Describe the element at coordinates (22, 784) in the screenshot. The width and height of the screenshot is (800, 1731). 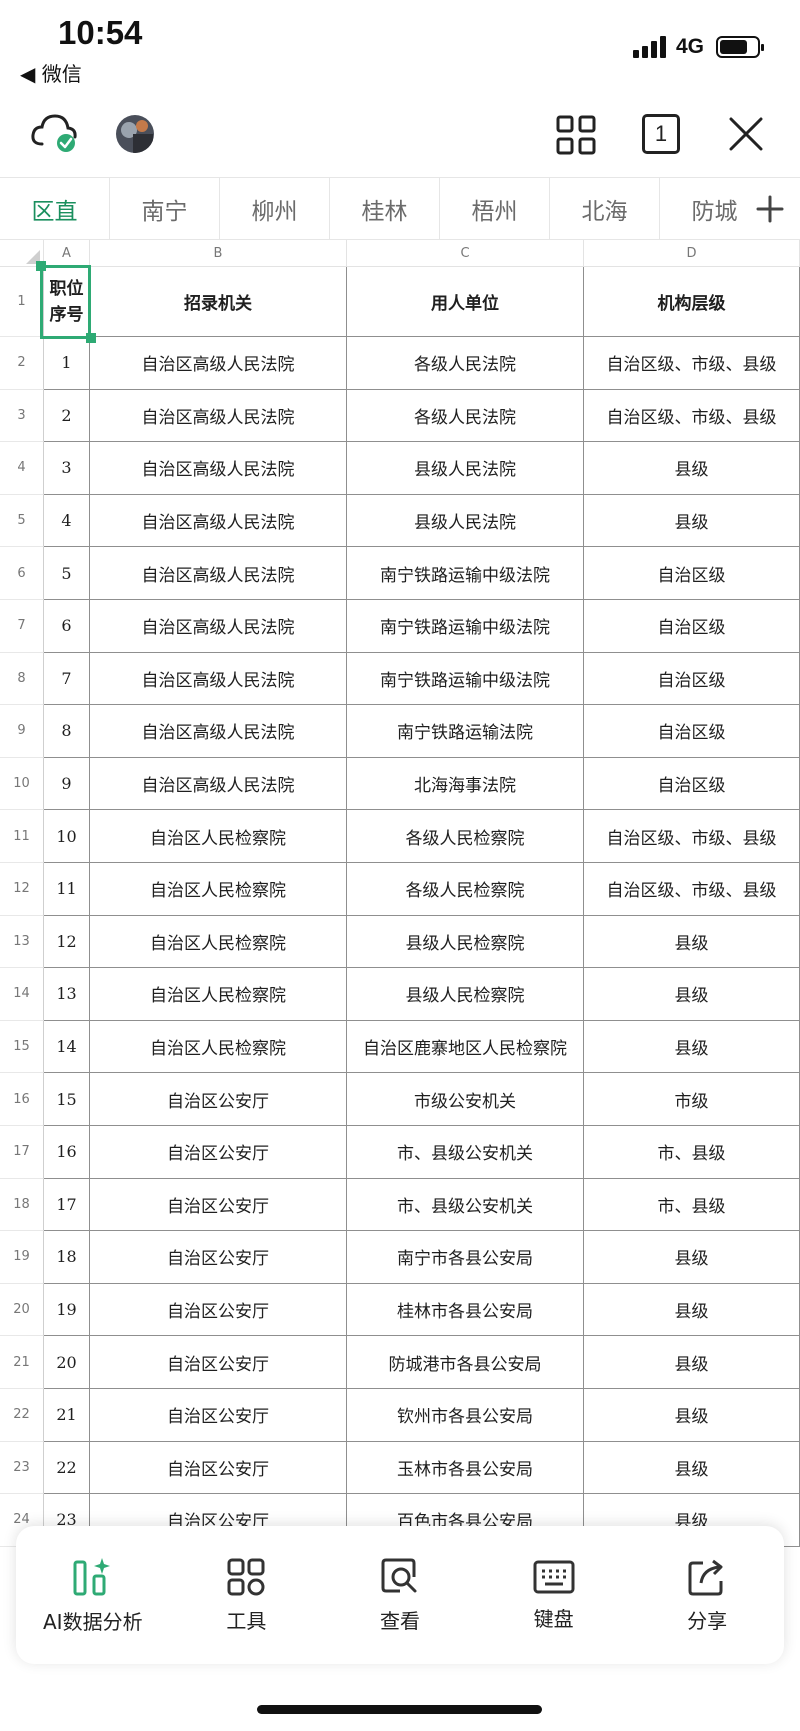
I see `row-header: 10` at that location.